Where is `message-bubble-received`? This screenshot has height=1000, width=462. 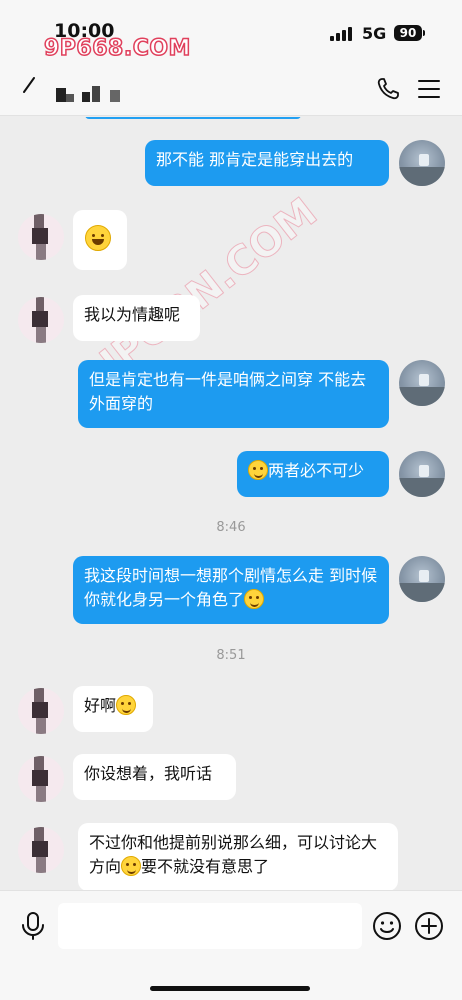
message-bubble-received is located at coordinates (100, 240).